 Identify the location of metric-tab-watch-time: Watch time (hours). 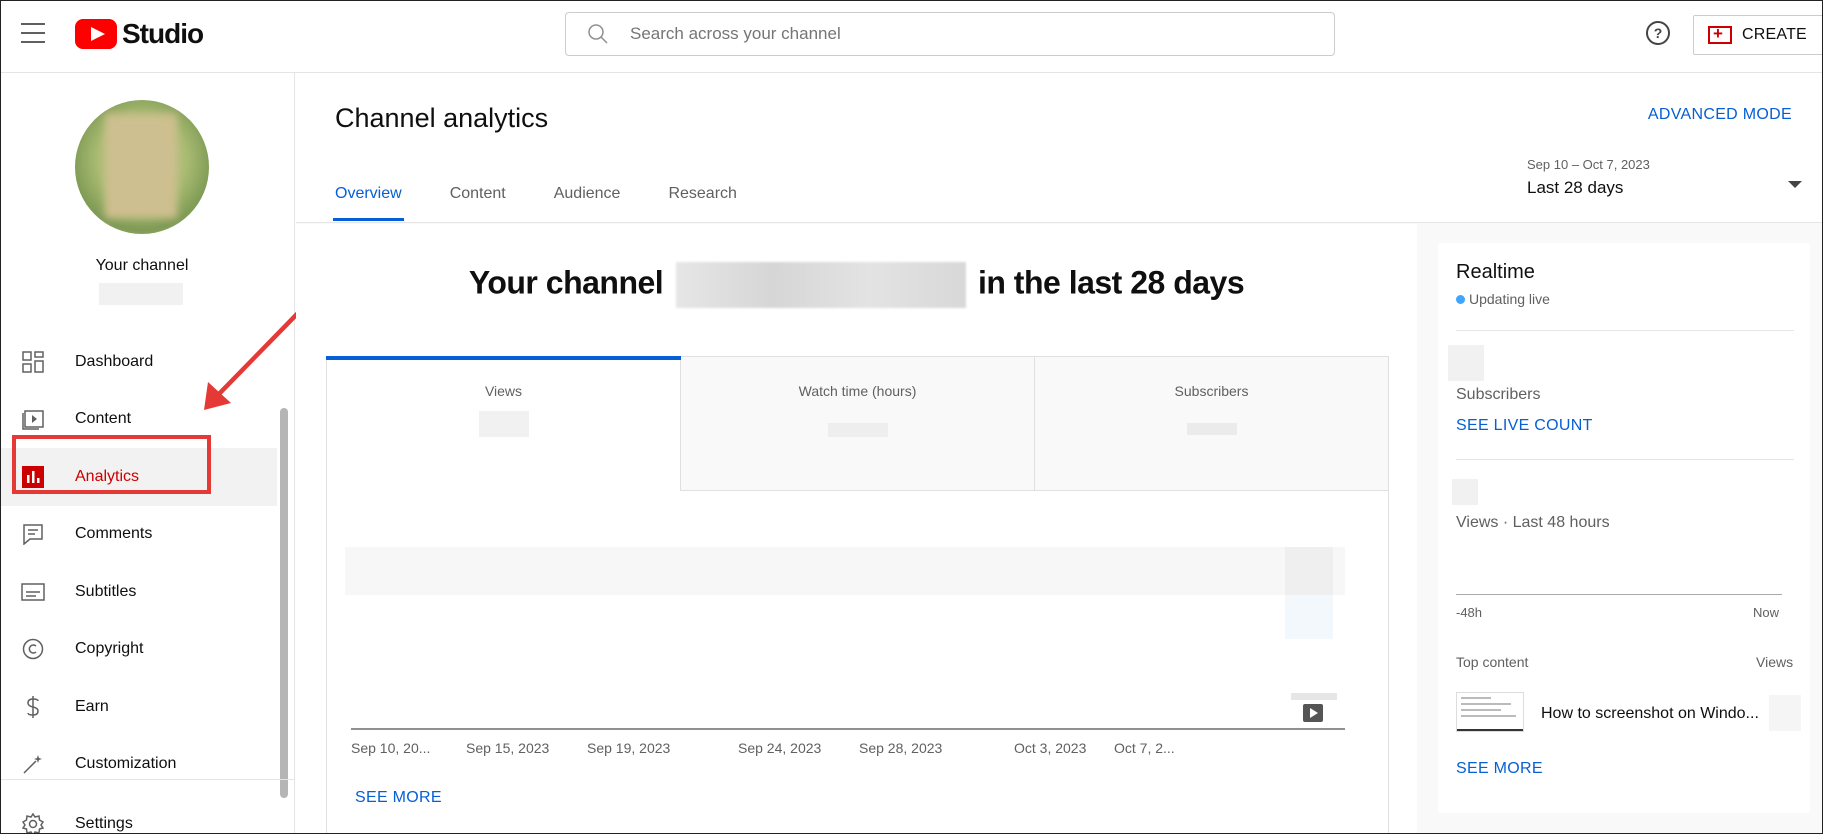
(858, 424).